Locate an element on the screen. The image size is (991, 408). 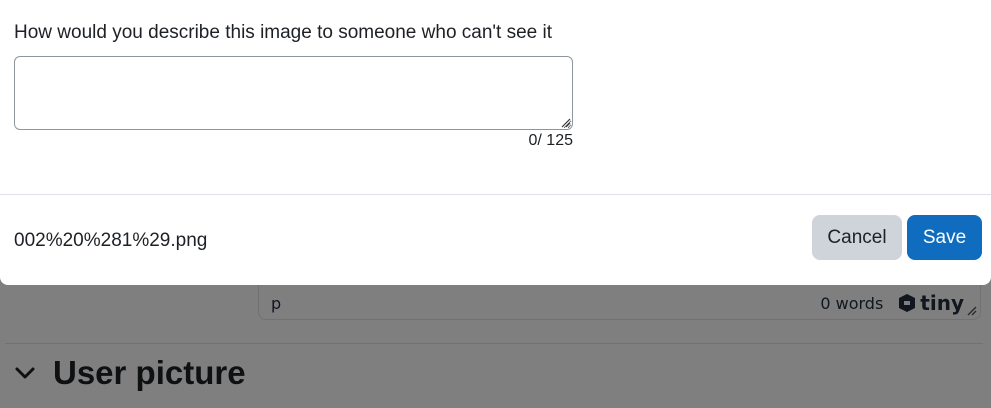
cancel-button: Cancel is located at coordinates (857, 237).